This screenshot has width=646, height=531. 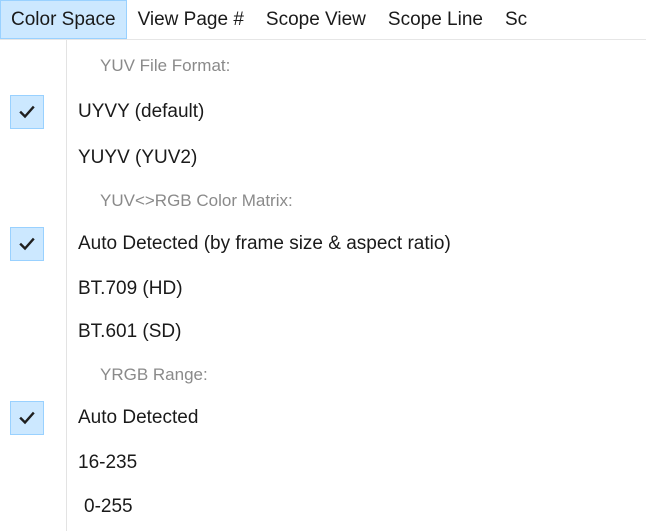 I want to click on option-label: YUYV (YUV2), so click(x=138, y=157).